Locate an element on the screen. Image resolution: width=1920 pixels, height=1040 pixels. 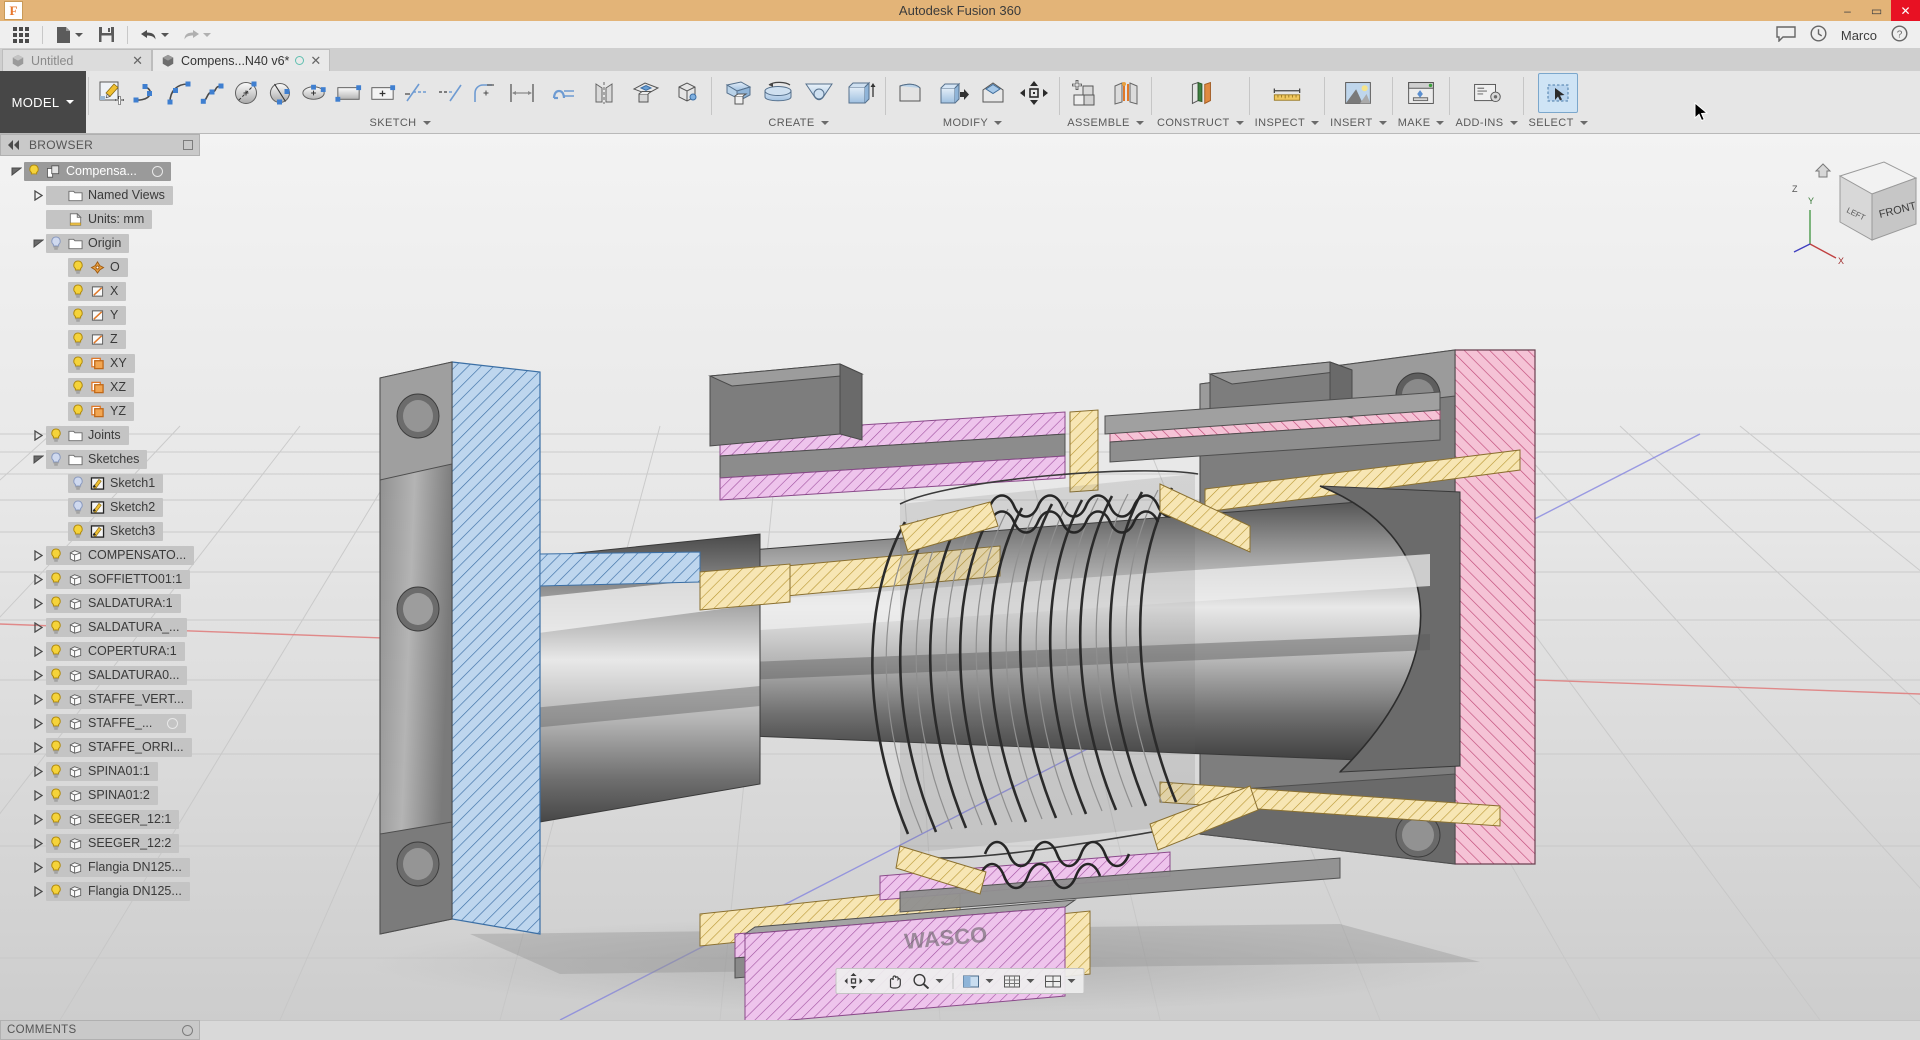
collapse-left-icon is located at coordinates (14, 145).